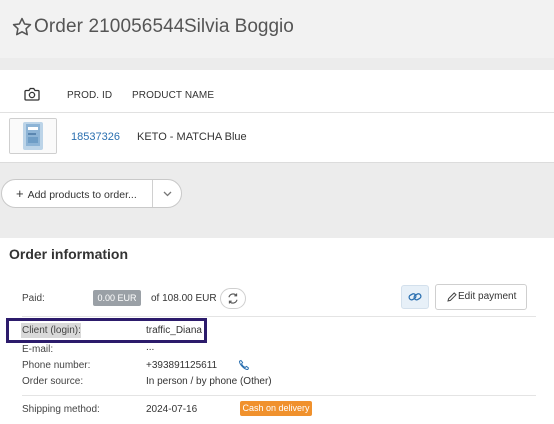 The width and height of the screenshot is (554, 424). What do you see at coordinates (106, 330) in the screenshot?
I see `client-highlight-box` at bounding box center [106, 330].